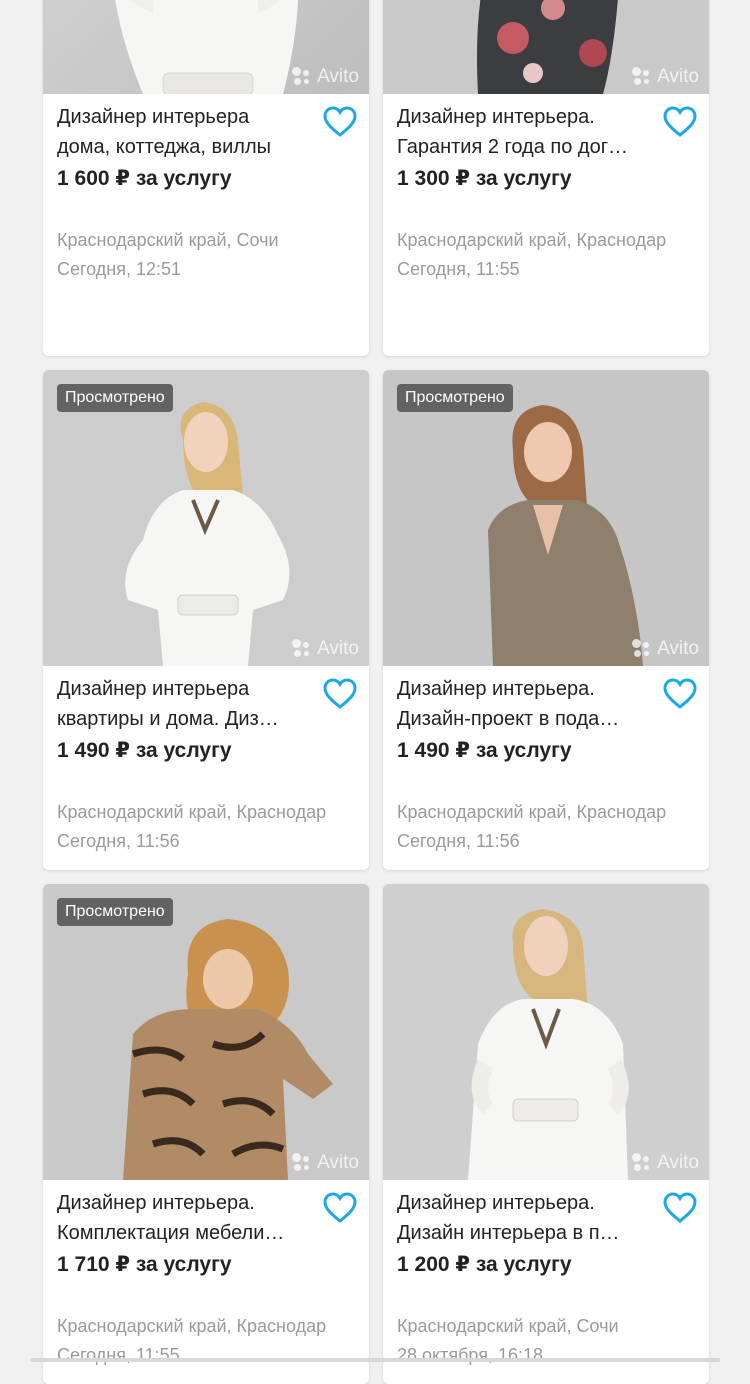 This screenshot has width=750, height=1384. What do you see at coordinates (144, 1264) in the screenshot?
I see `listing-price: 1 710 ₽ за услугу` at bounding box center [144, 1264].